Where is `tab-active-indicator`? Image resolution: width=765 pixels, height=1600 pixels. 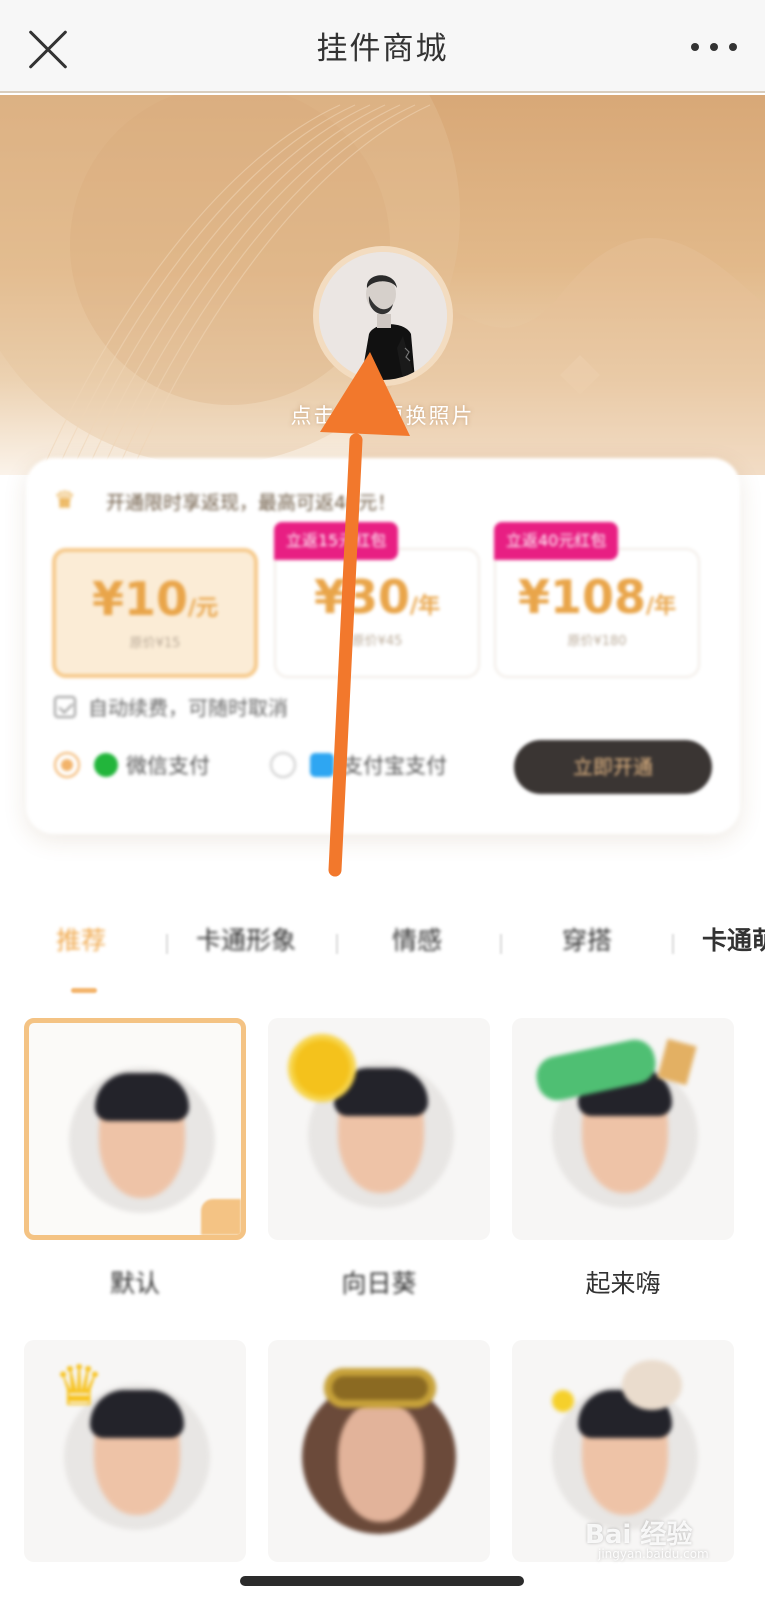
tab-active-indicator is located at coordinates (84, 990).